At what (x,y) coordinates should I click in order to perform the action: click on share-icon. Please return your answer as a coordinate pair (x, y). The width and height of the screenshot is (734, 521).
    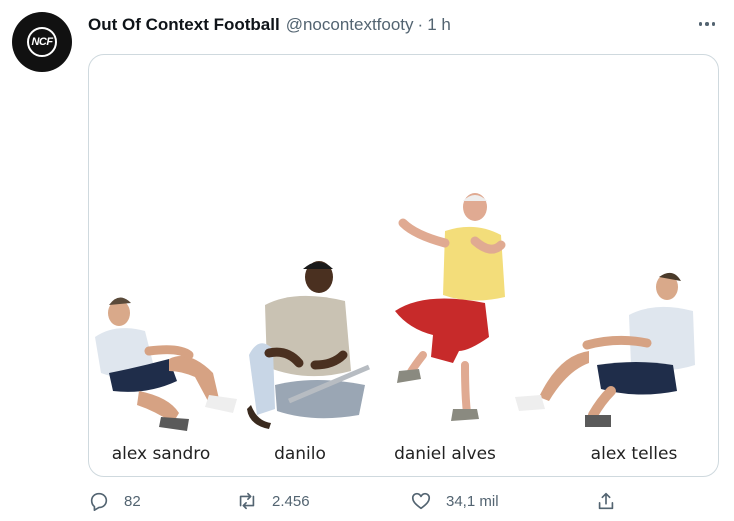
    Looking at the image, I should click on (606, 501).